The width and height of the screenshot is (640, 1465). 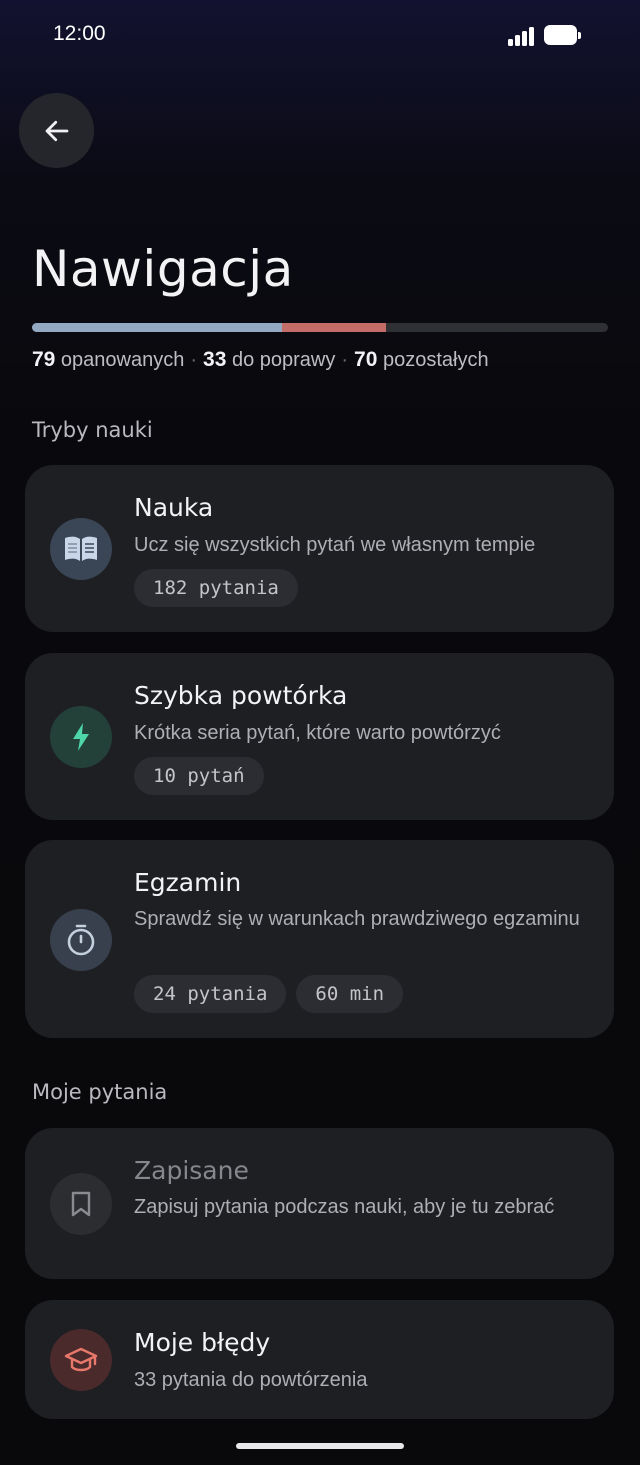 I want to click on to-improve-count: 33, so click(x=215, y=359).